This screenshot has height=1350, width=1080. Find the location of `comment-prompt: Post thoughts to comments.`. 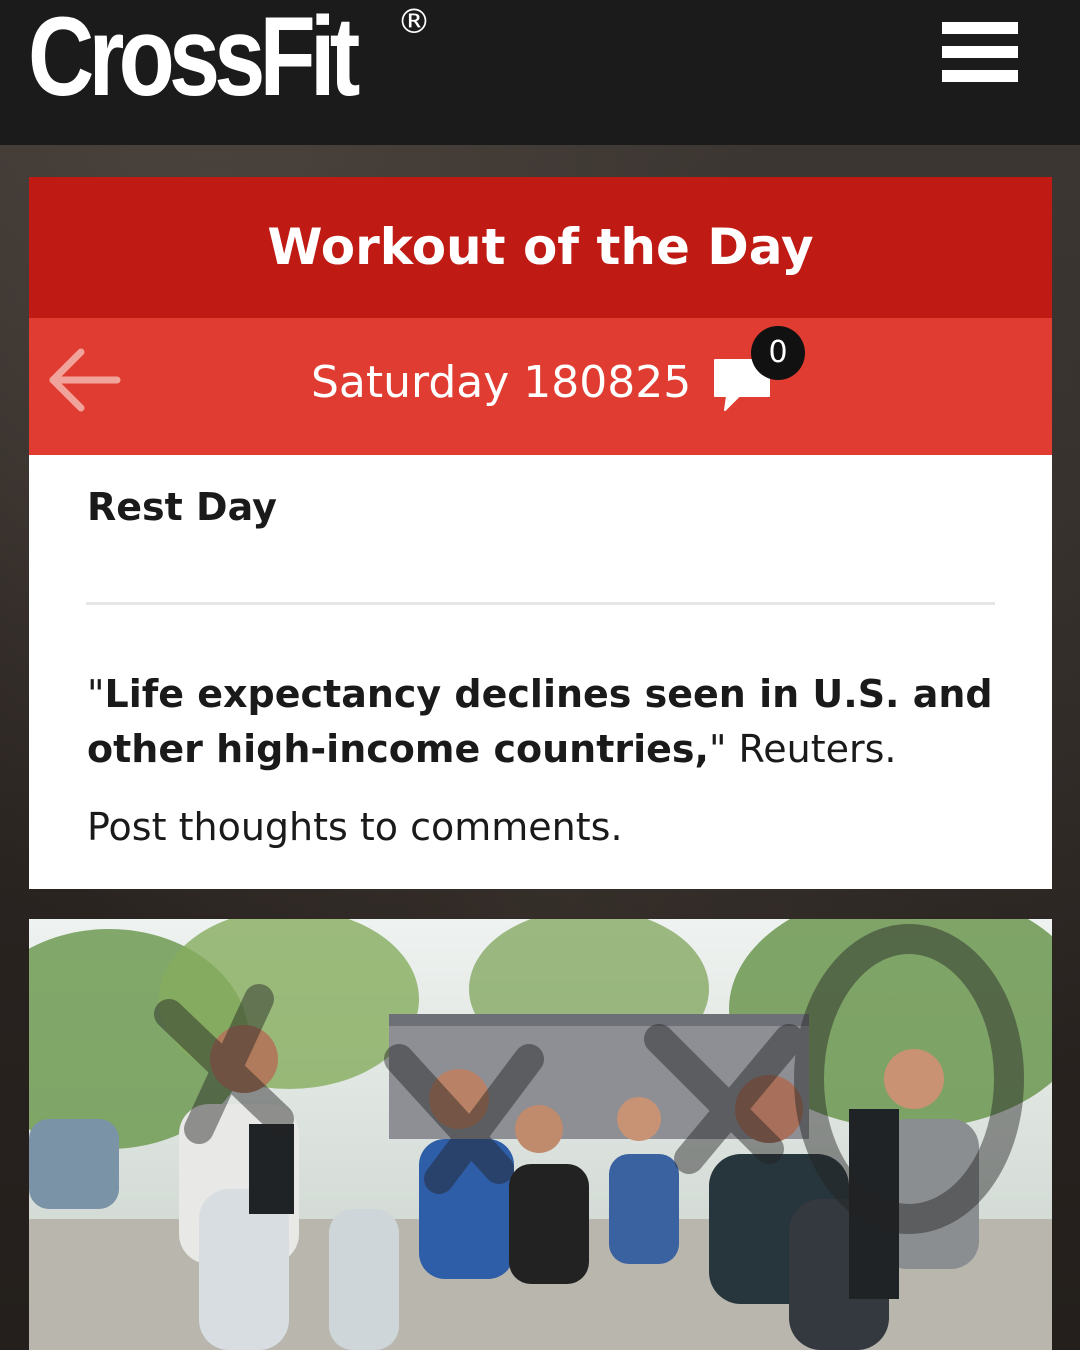

comment-prompt: Post thoughts to comments. is located at coordinates (355, 827).